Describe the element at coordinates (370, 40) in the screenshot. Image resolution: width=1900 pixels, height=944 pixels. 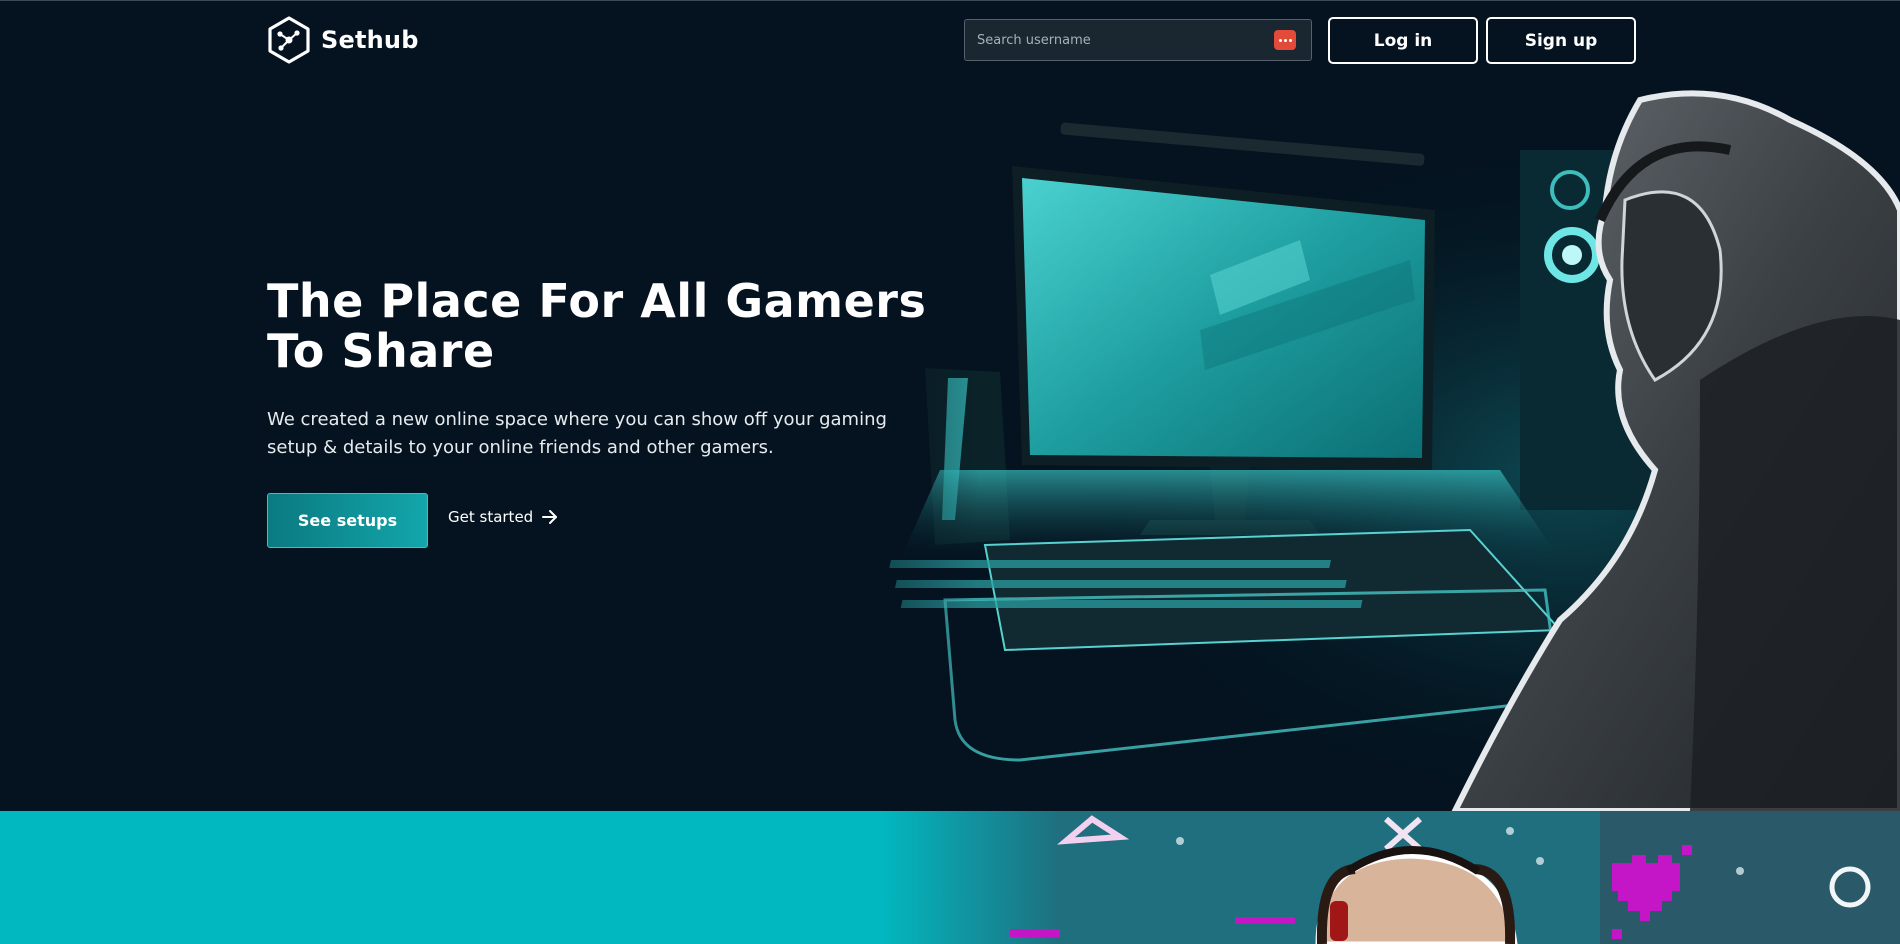
I see `brand-name: Sethub` at that location.